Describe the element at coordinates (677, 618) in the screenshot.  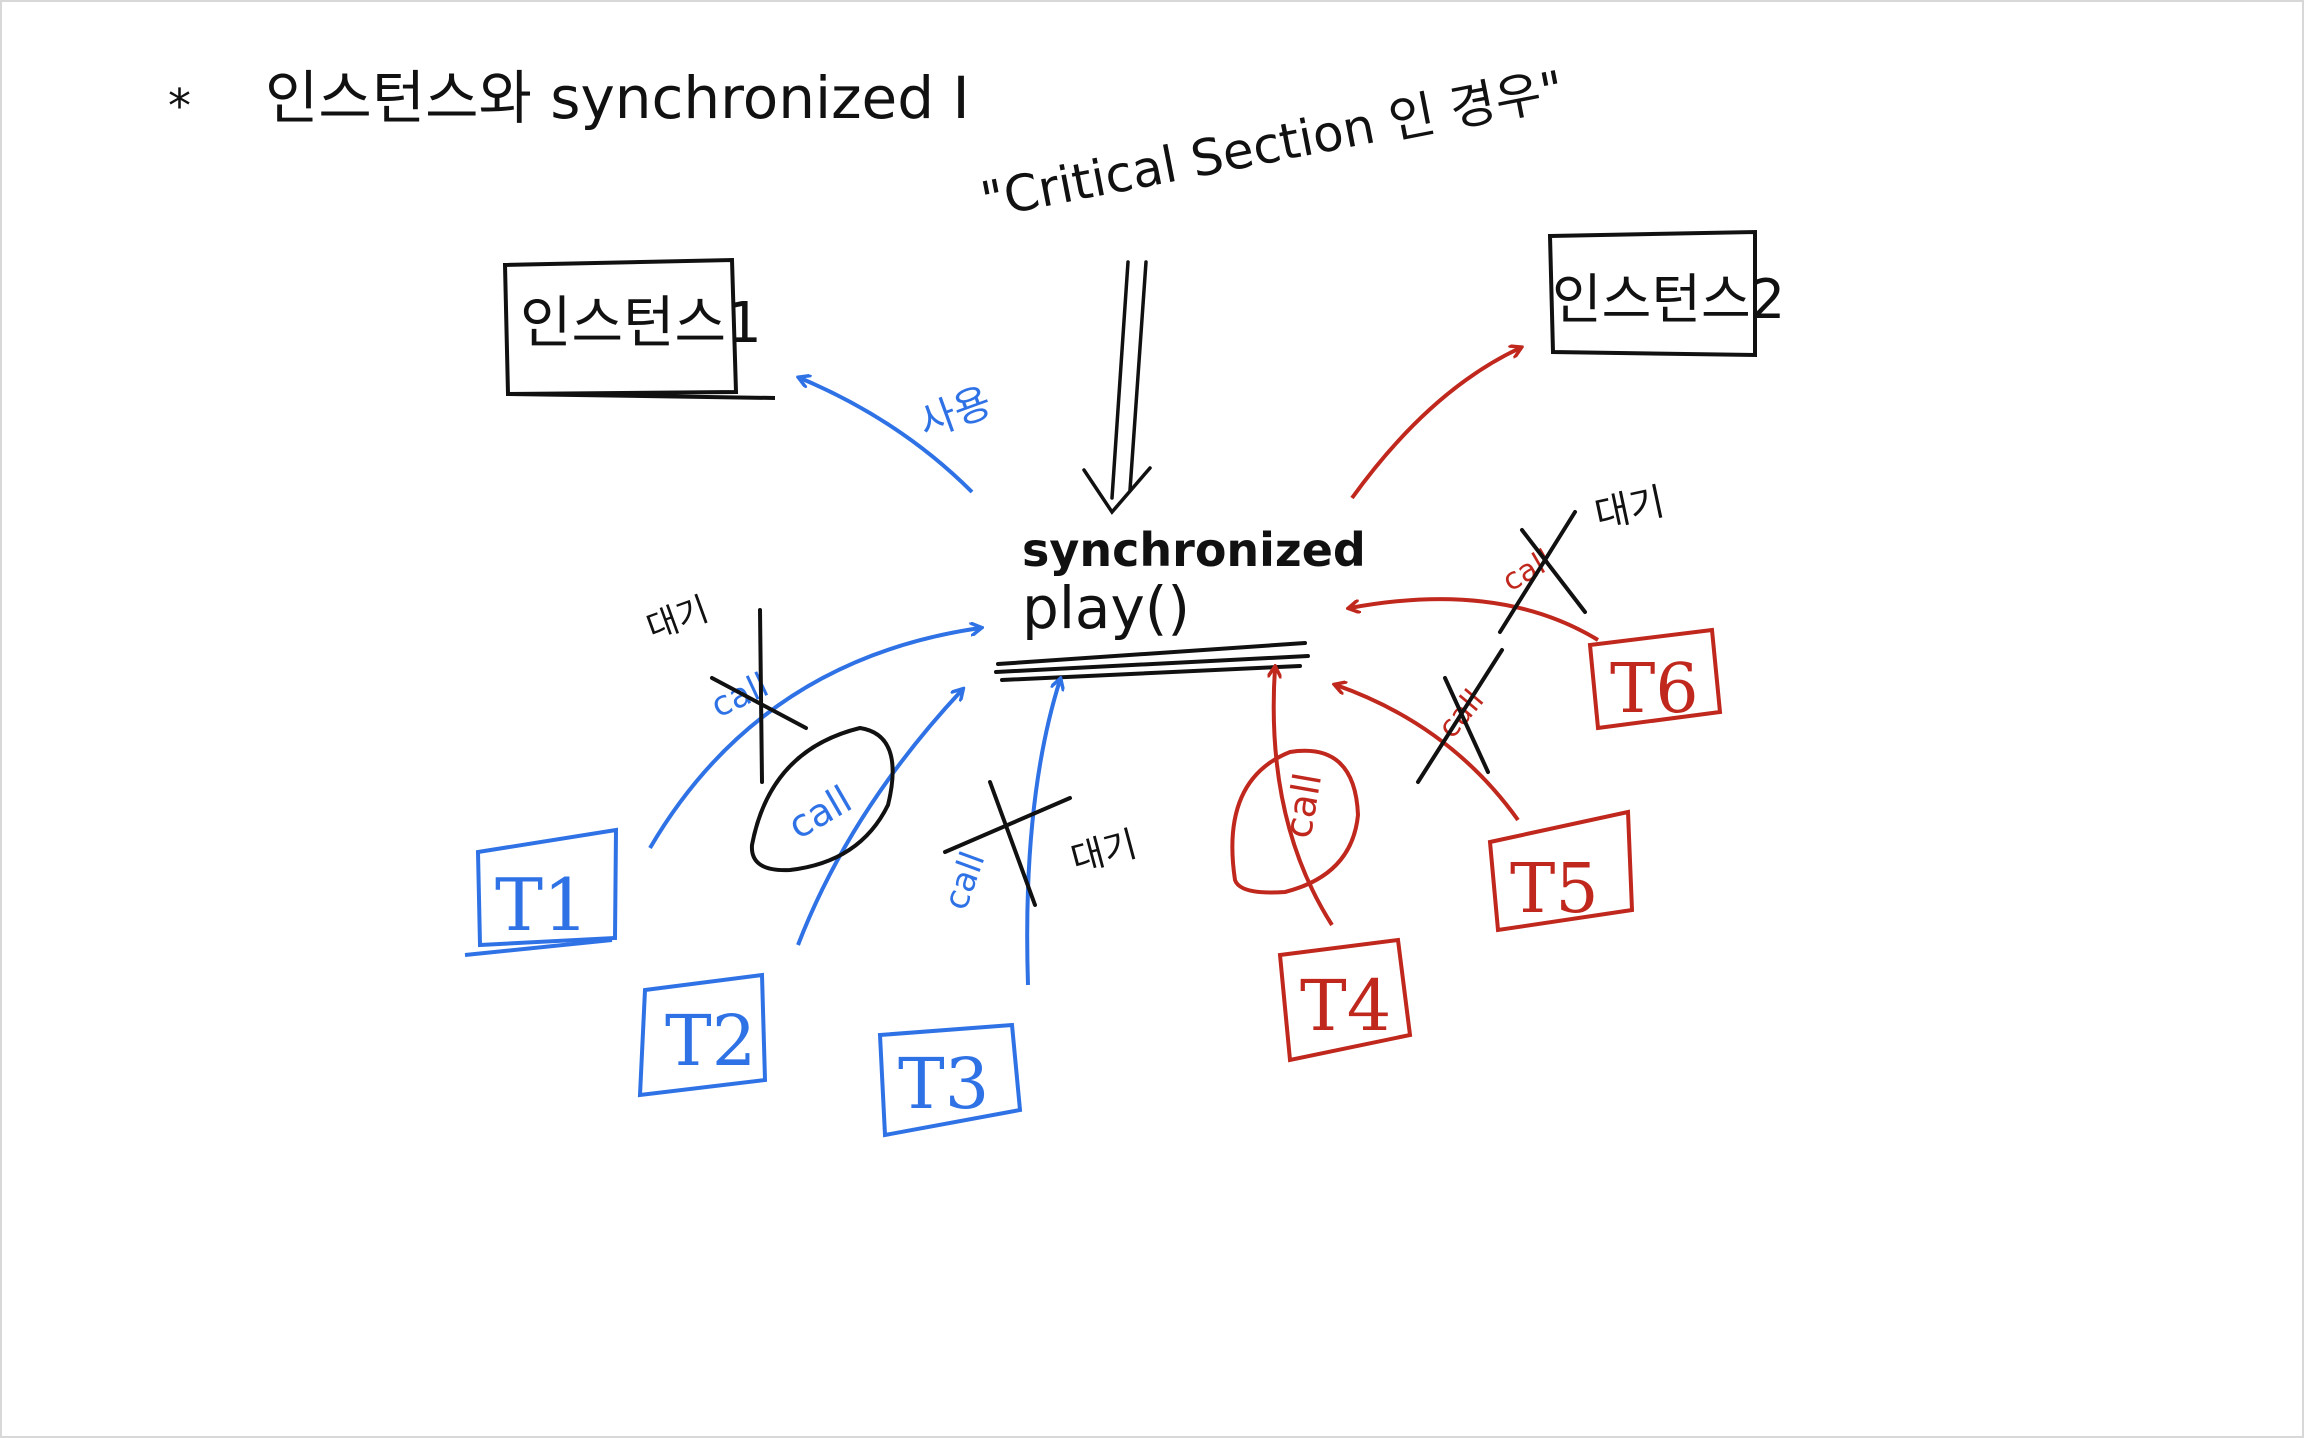
I see `t1-wait-label: 대기` at that location.